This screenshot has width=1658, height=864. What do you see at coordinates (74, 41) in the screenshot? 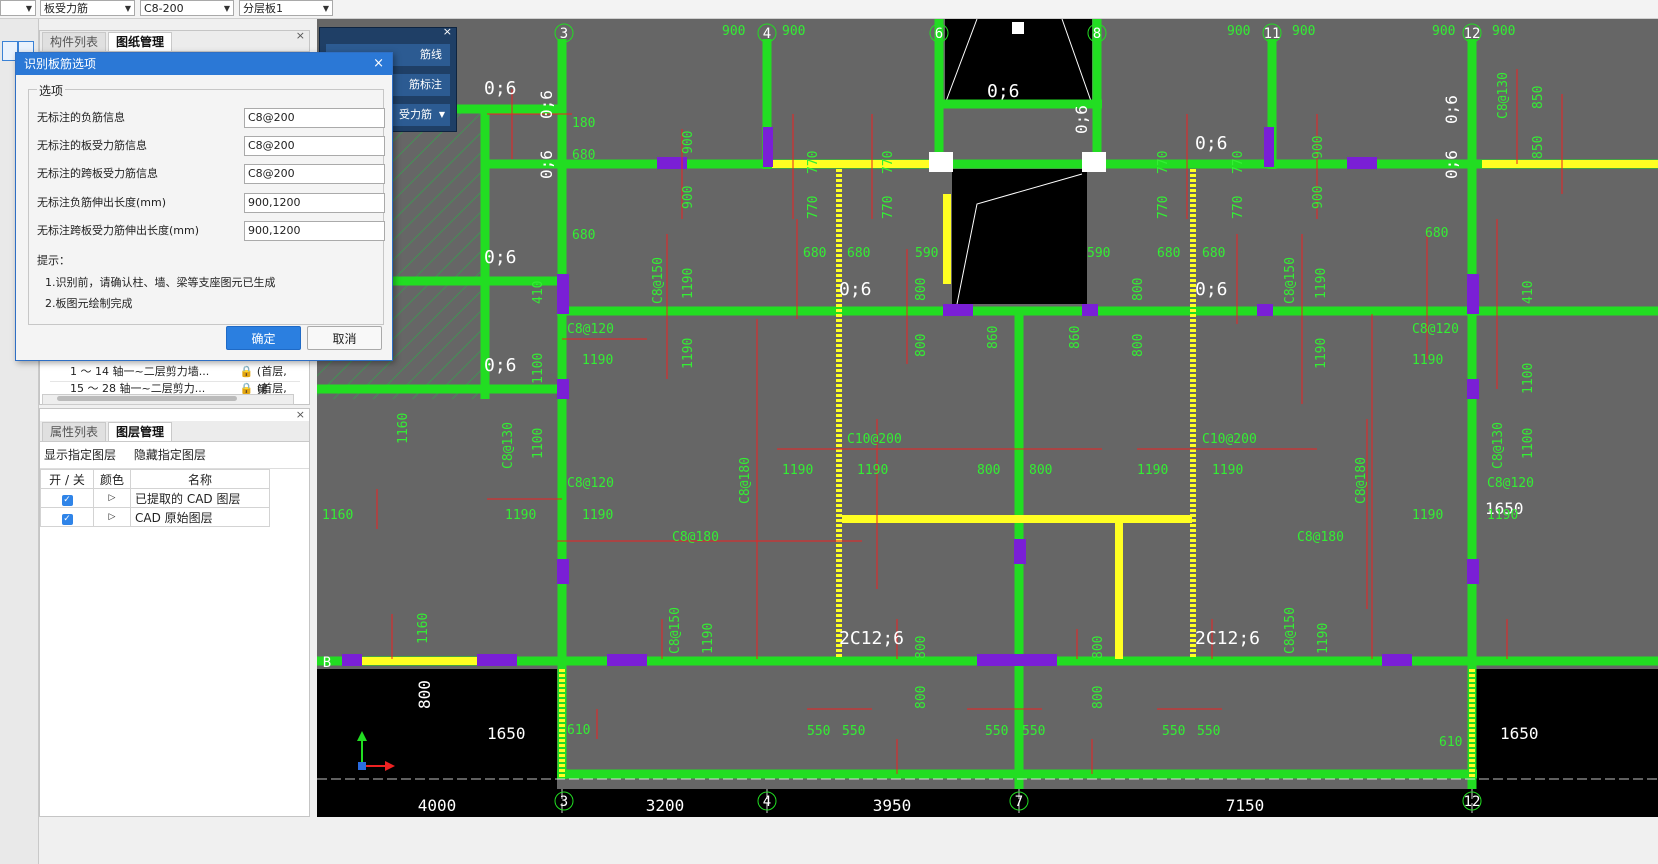
I see `tab-component-list: 构件列表` at bounding box center [74, 41].